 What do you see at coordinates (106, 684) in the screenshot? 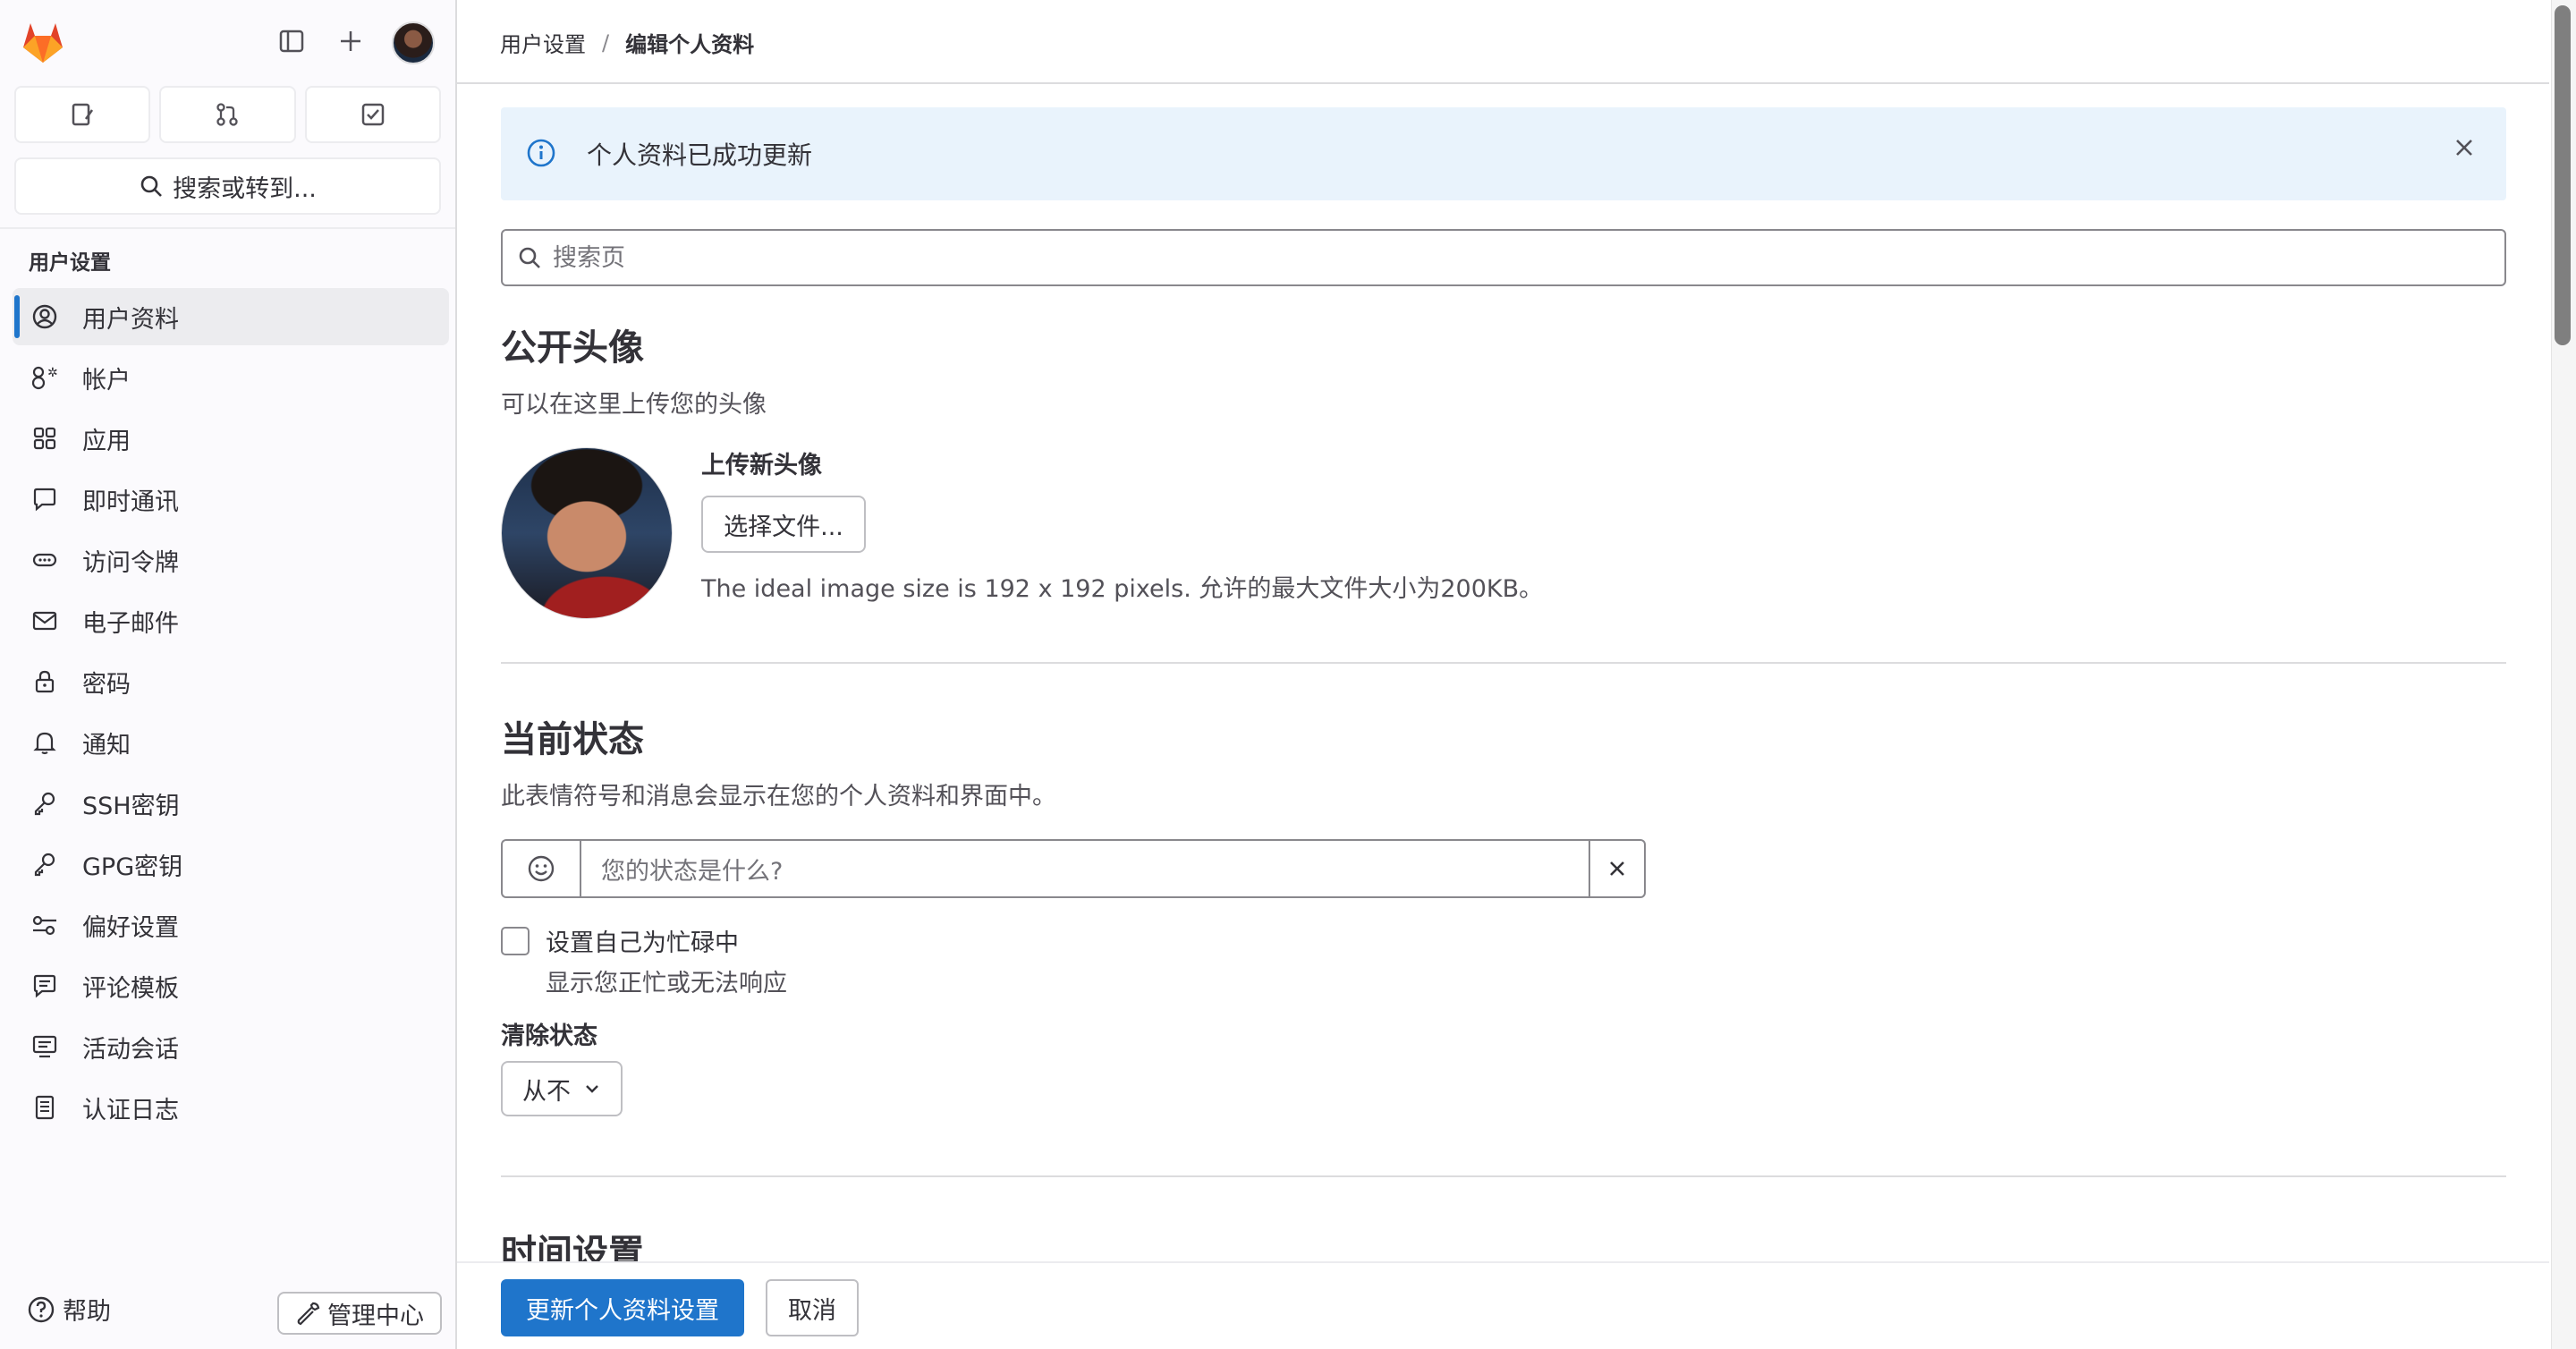
I see `sidebar-item-label: 密码` at bounding box center [106, 684].